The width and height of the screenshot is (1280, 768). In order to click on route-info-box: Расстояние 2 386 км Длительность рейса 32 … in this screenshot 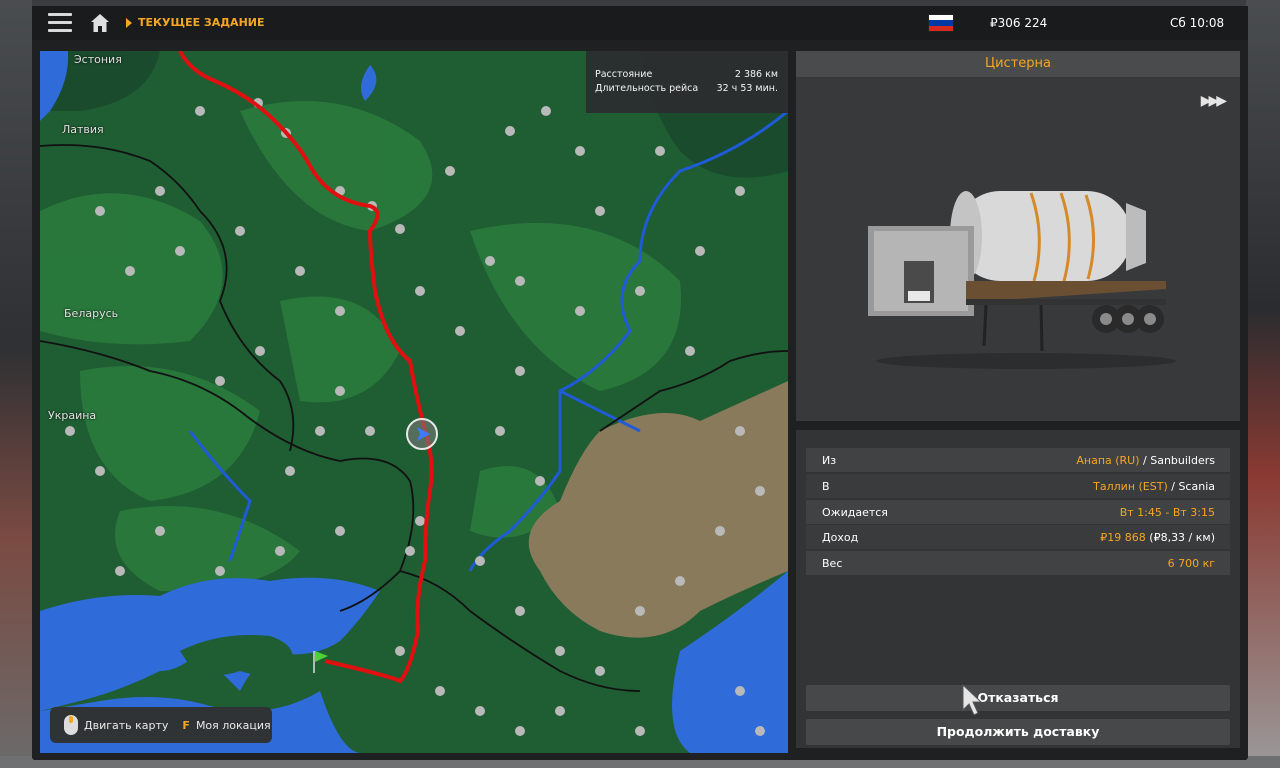, I will do `click(687, 82)`.